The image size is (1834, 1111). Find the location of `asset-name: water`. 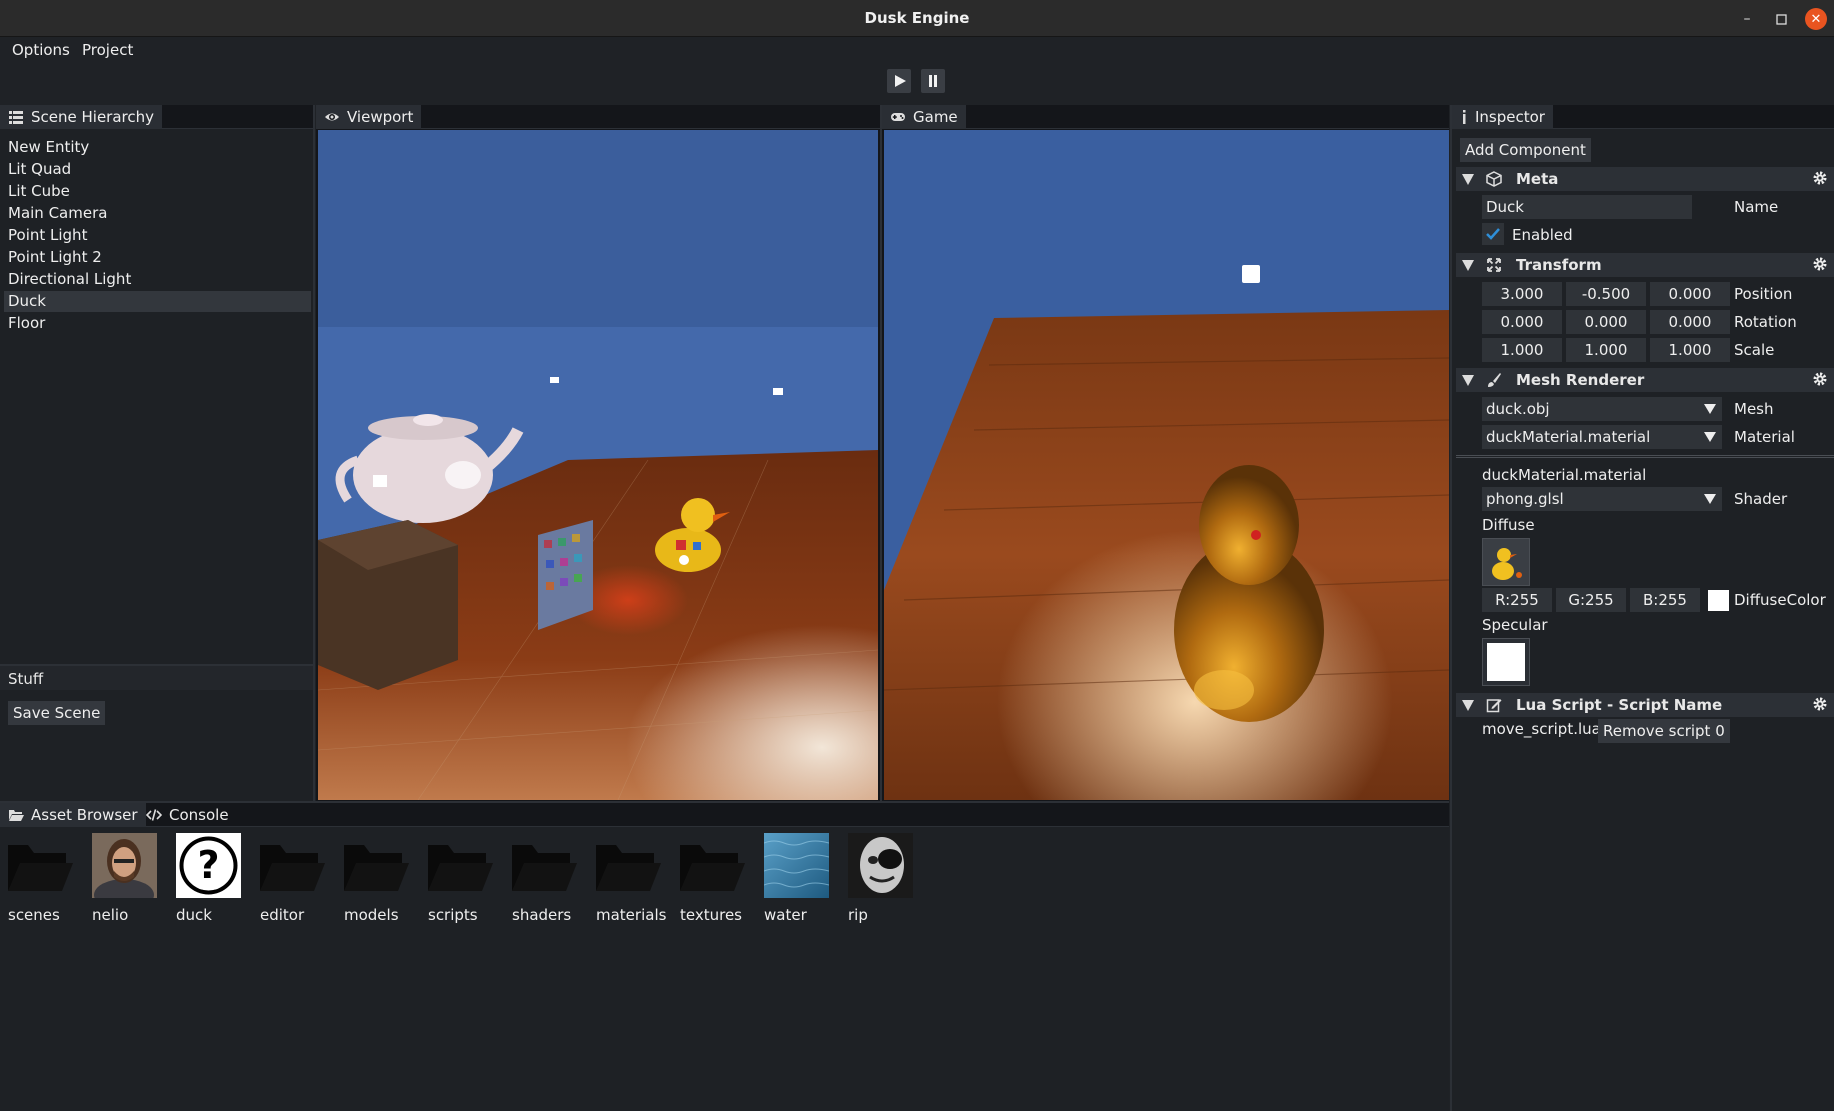

asset-name: water is located at coordinates (785, 915).